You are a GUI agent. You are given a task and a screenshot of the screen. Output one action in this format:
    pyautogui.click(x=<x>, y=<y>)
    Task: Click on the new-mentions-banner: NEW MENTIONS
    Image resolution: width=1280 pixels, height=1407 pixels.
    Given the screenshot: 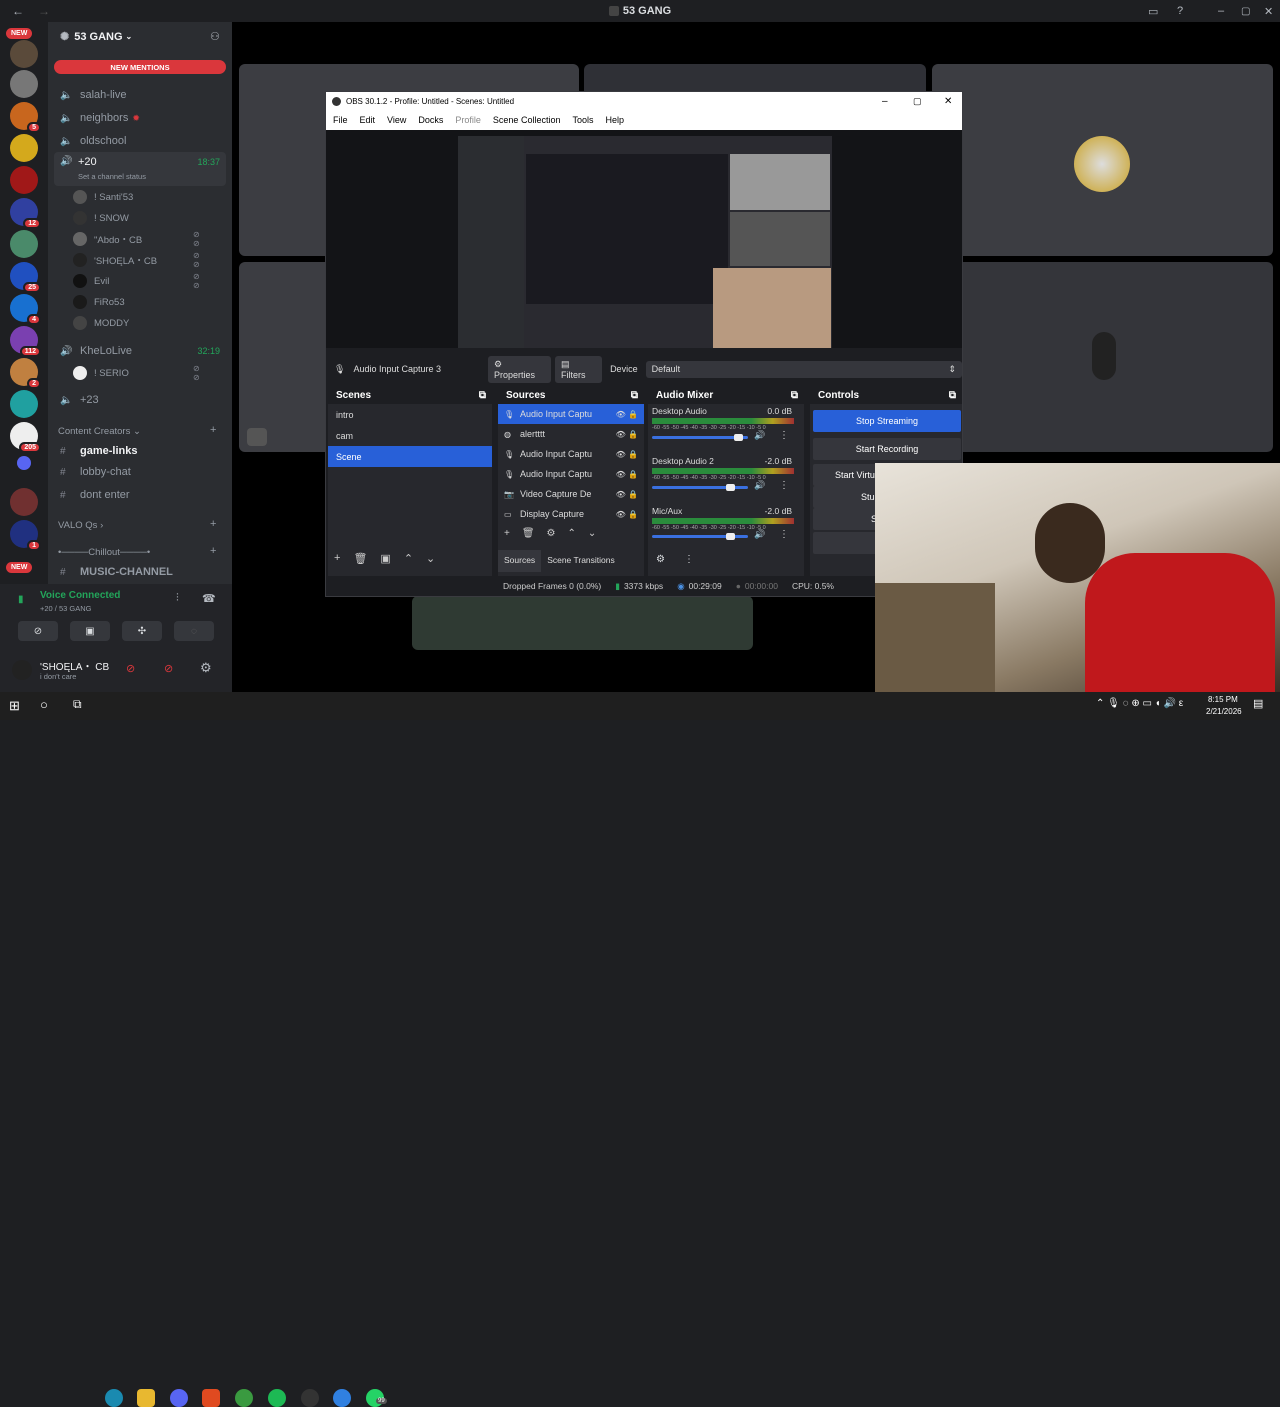 What is the action you would take?
    pyautogui.click(x=140, y=67)
    